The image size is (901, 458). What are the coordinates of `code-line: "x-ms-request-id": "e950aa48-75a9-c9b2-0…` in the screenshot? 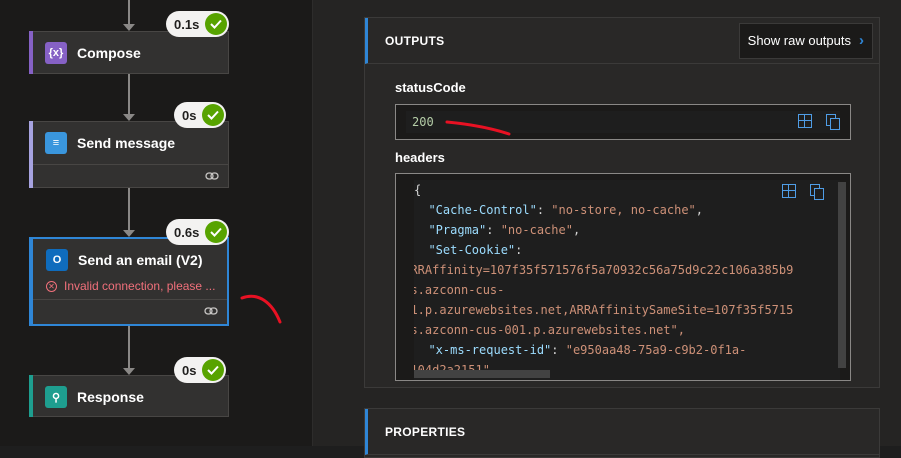 It's located at (587, 350).